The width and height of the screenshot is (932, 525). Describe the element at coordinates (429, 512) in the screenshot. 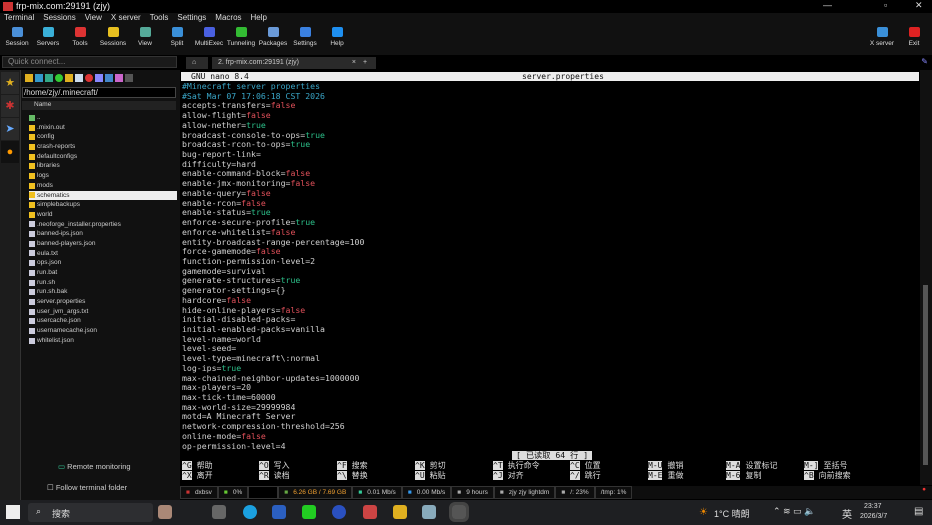

I see `notepad-icon` at that location.